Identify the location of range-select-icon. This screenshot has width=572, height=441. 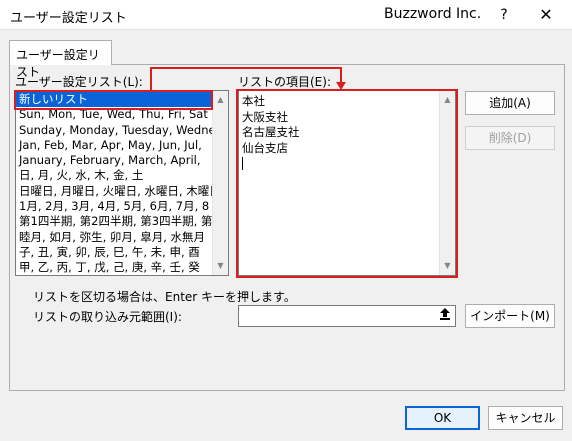
(445, 316).